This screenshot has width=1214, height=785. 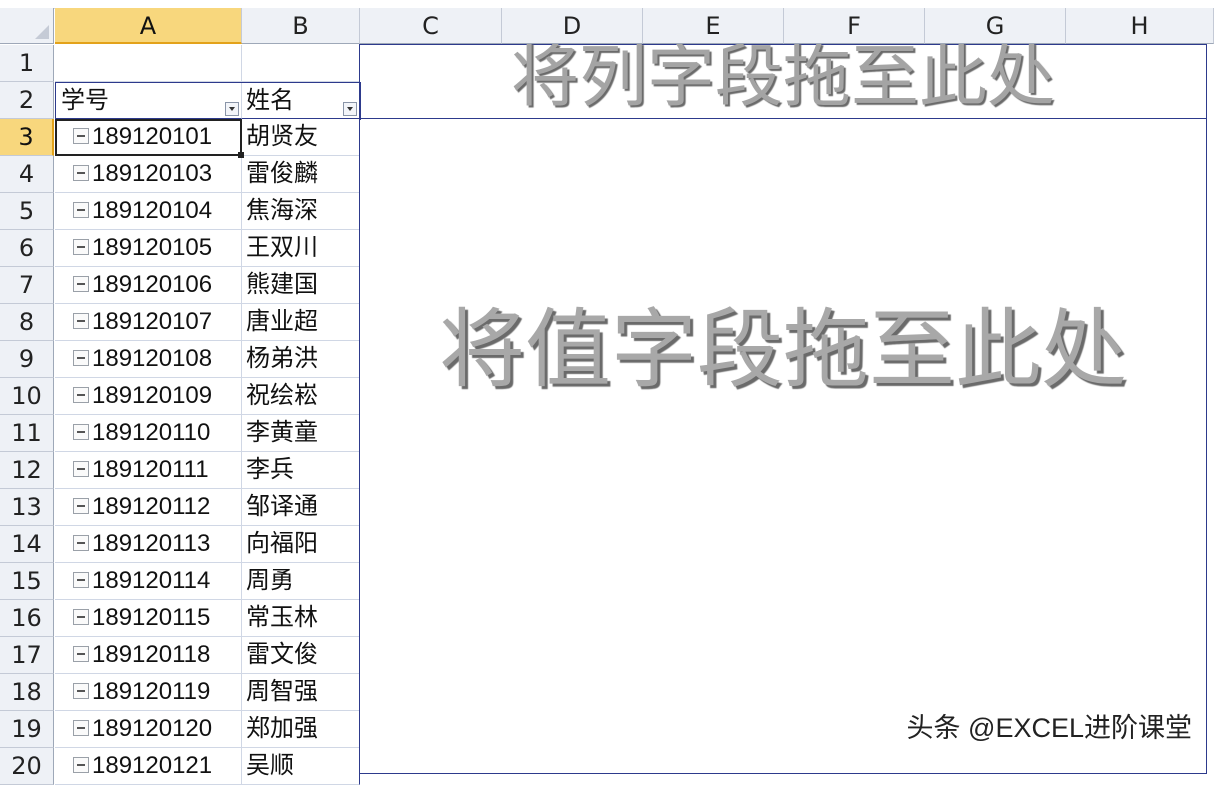 I want to click on select-all-corner, so click(x=27, y=26).